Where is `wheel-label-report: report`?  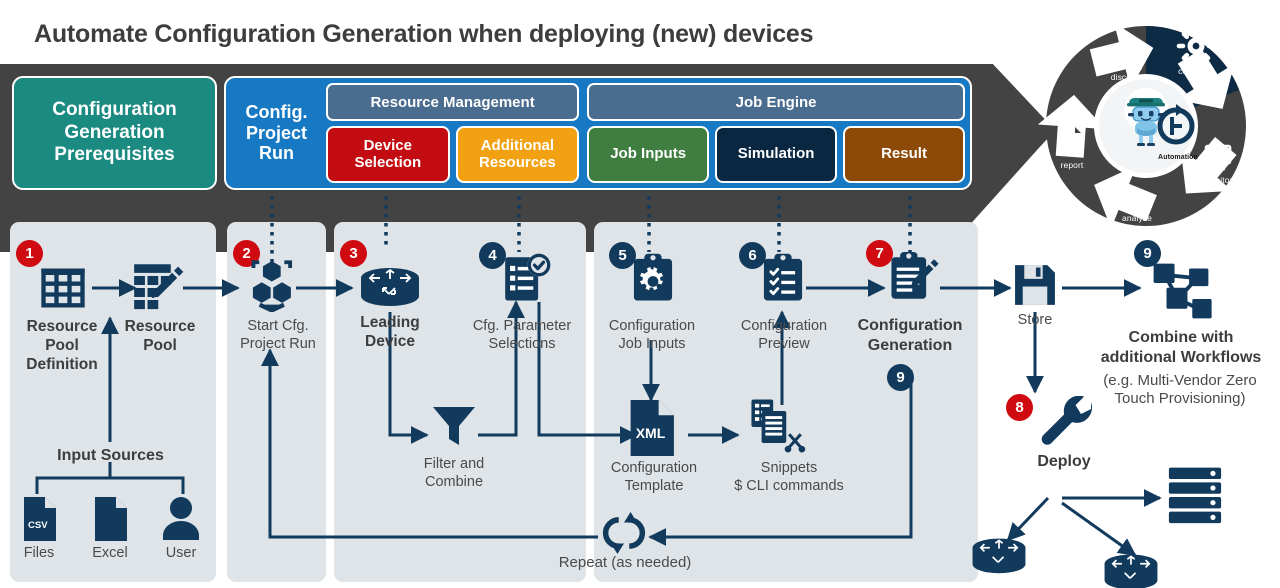
wheel-label-report: report is located at coordinates (1072, 165).